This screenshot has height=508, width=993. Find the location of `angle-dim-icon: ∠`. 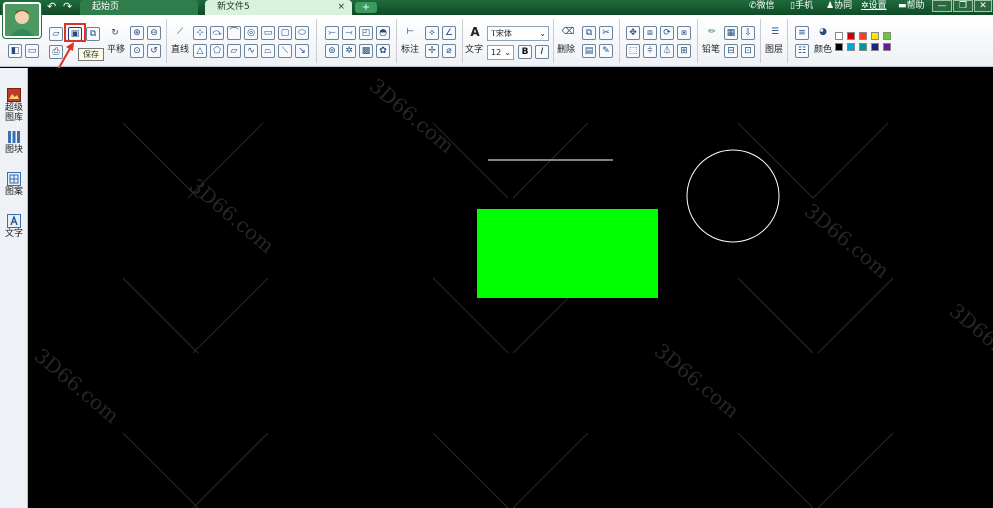

angle-dim-icon: ∠ is located at coordinates (449, 33).